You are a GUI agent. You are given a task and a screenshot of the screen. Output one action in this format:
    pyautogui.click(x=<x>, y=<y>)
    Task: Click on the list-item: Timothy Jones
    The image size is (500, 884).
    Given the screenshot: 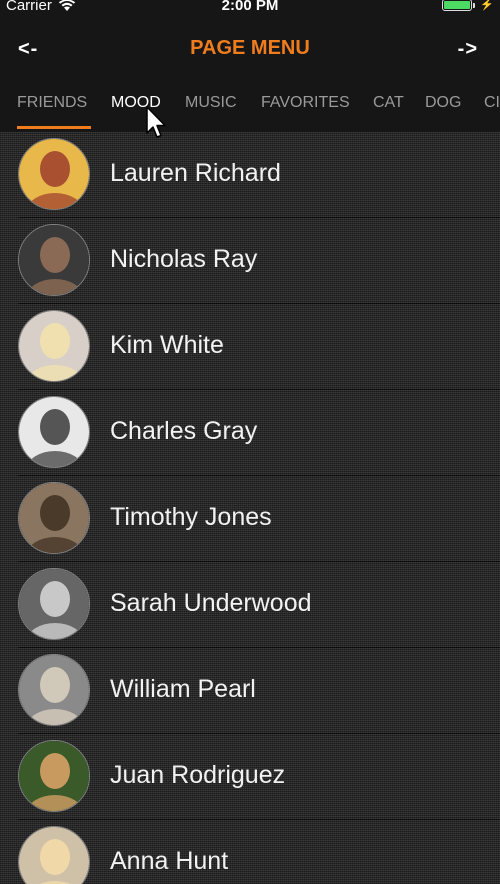 What is the action you would take?
    pyautogui.click(x=250, y=519)
    